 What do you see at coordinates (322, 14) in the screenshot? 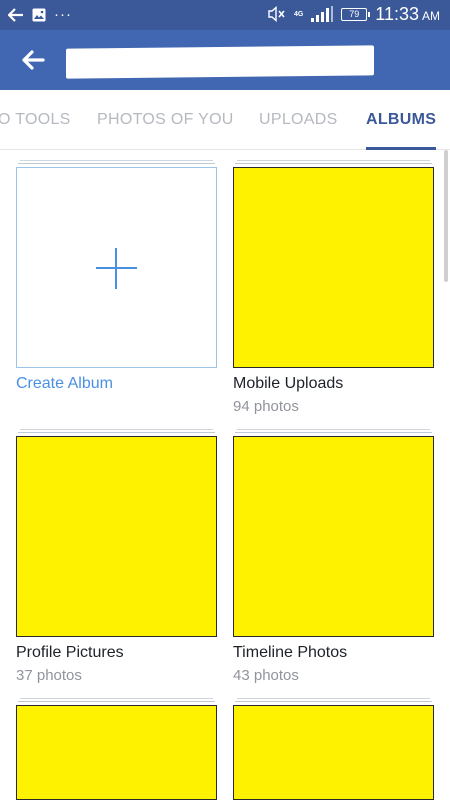
I see `signal-icon` at bounding box center [322, 14].